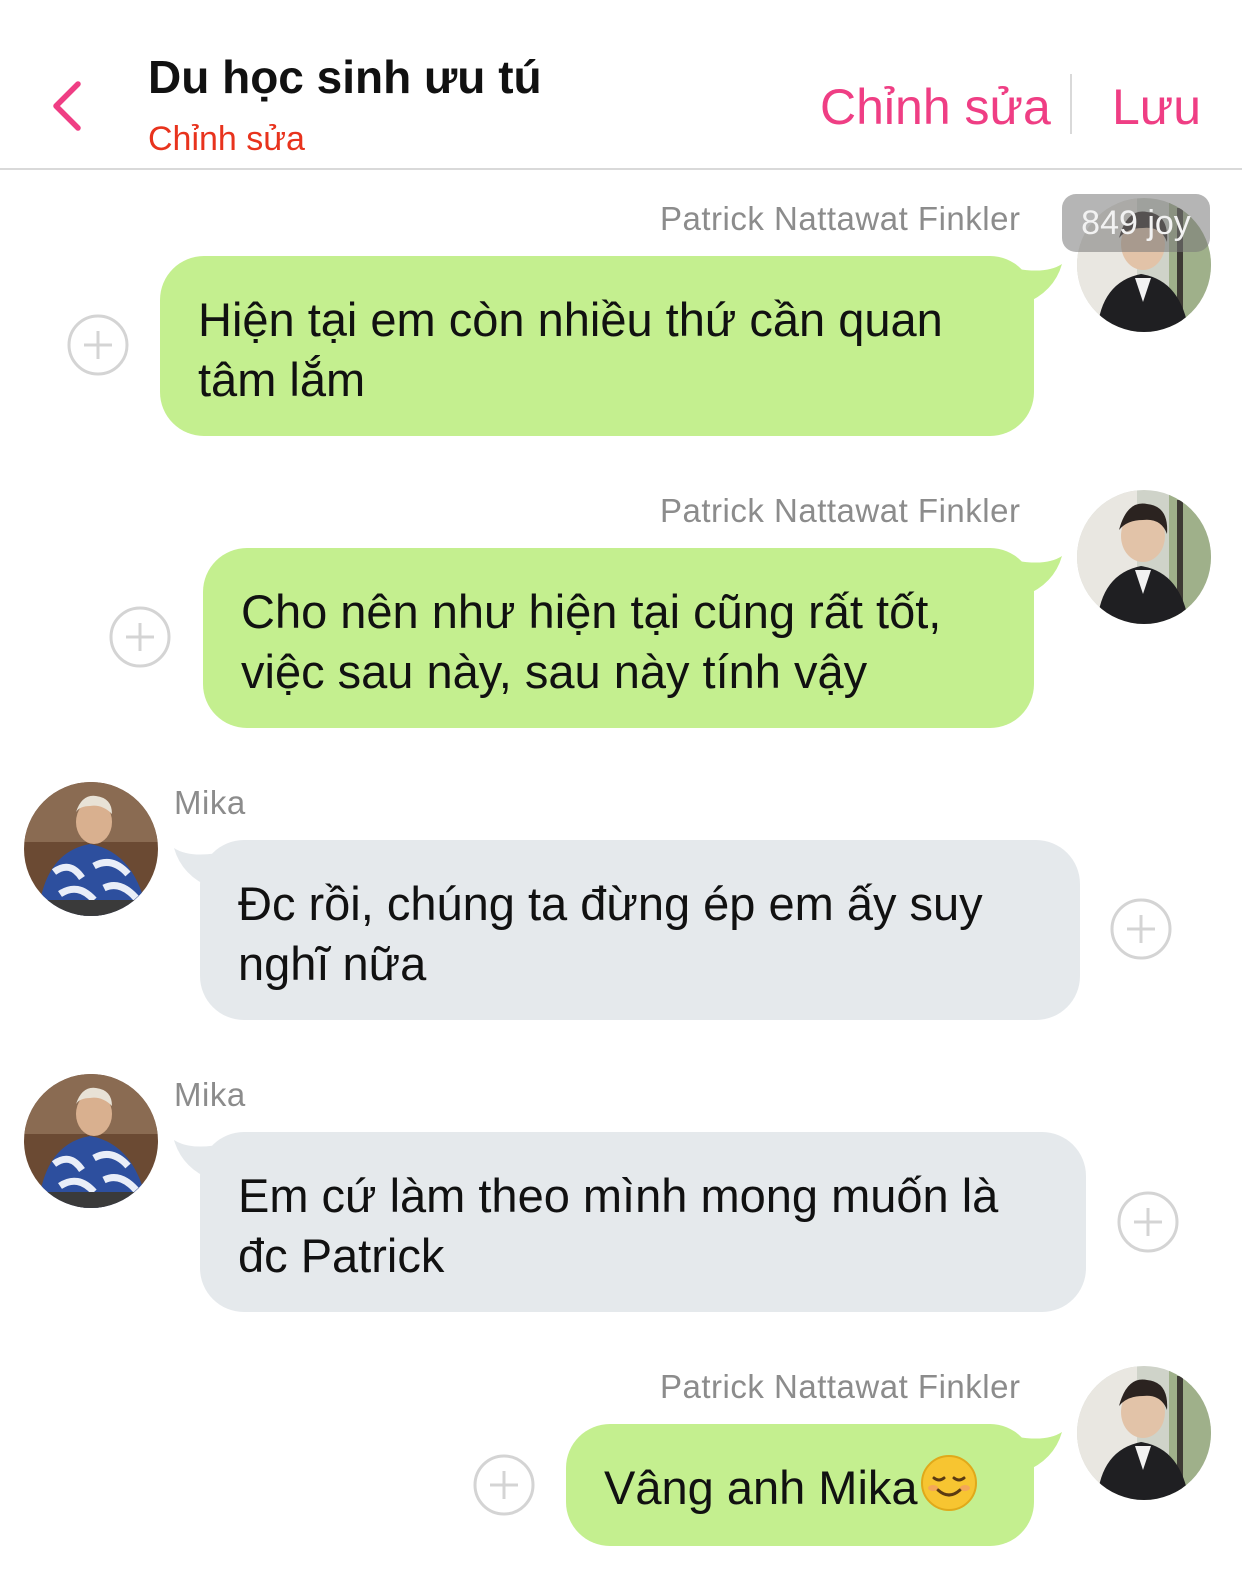  I want to click on chevron-left-icon, so click(67, 106).